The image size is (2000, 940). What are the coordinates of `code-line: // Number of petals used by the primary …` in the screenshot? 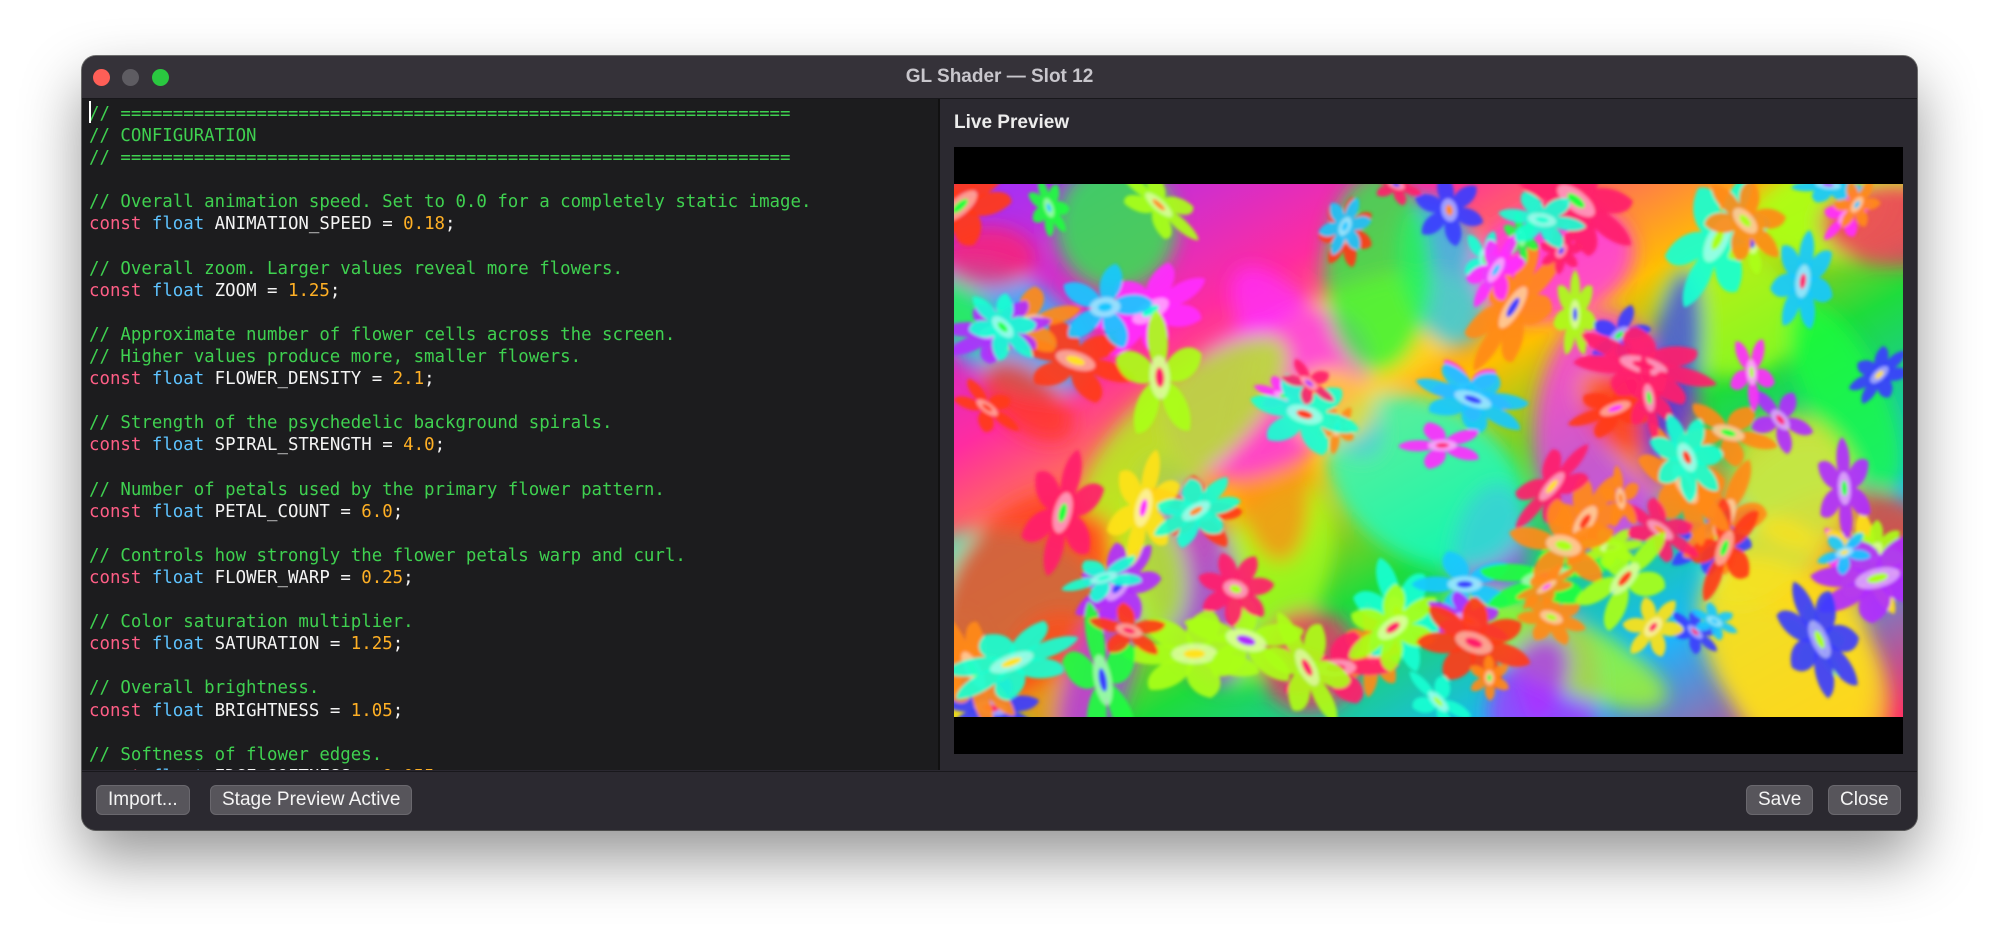 It's located at (377, 489).